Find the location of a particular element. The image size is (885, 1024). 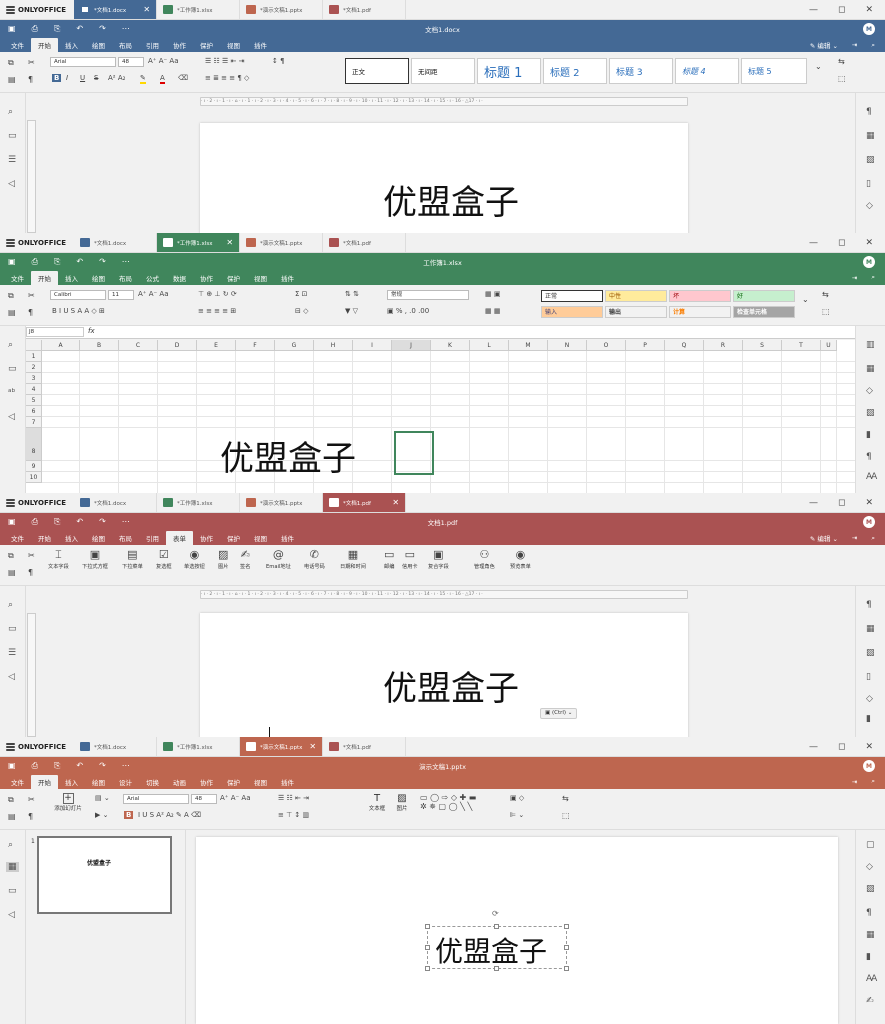

style-normal: 正常 is located at coordinates (572, 296).